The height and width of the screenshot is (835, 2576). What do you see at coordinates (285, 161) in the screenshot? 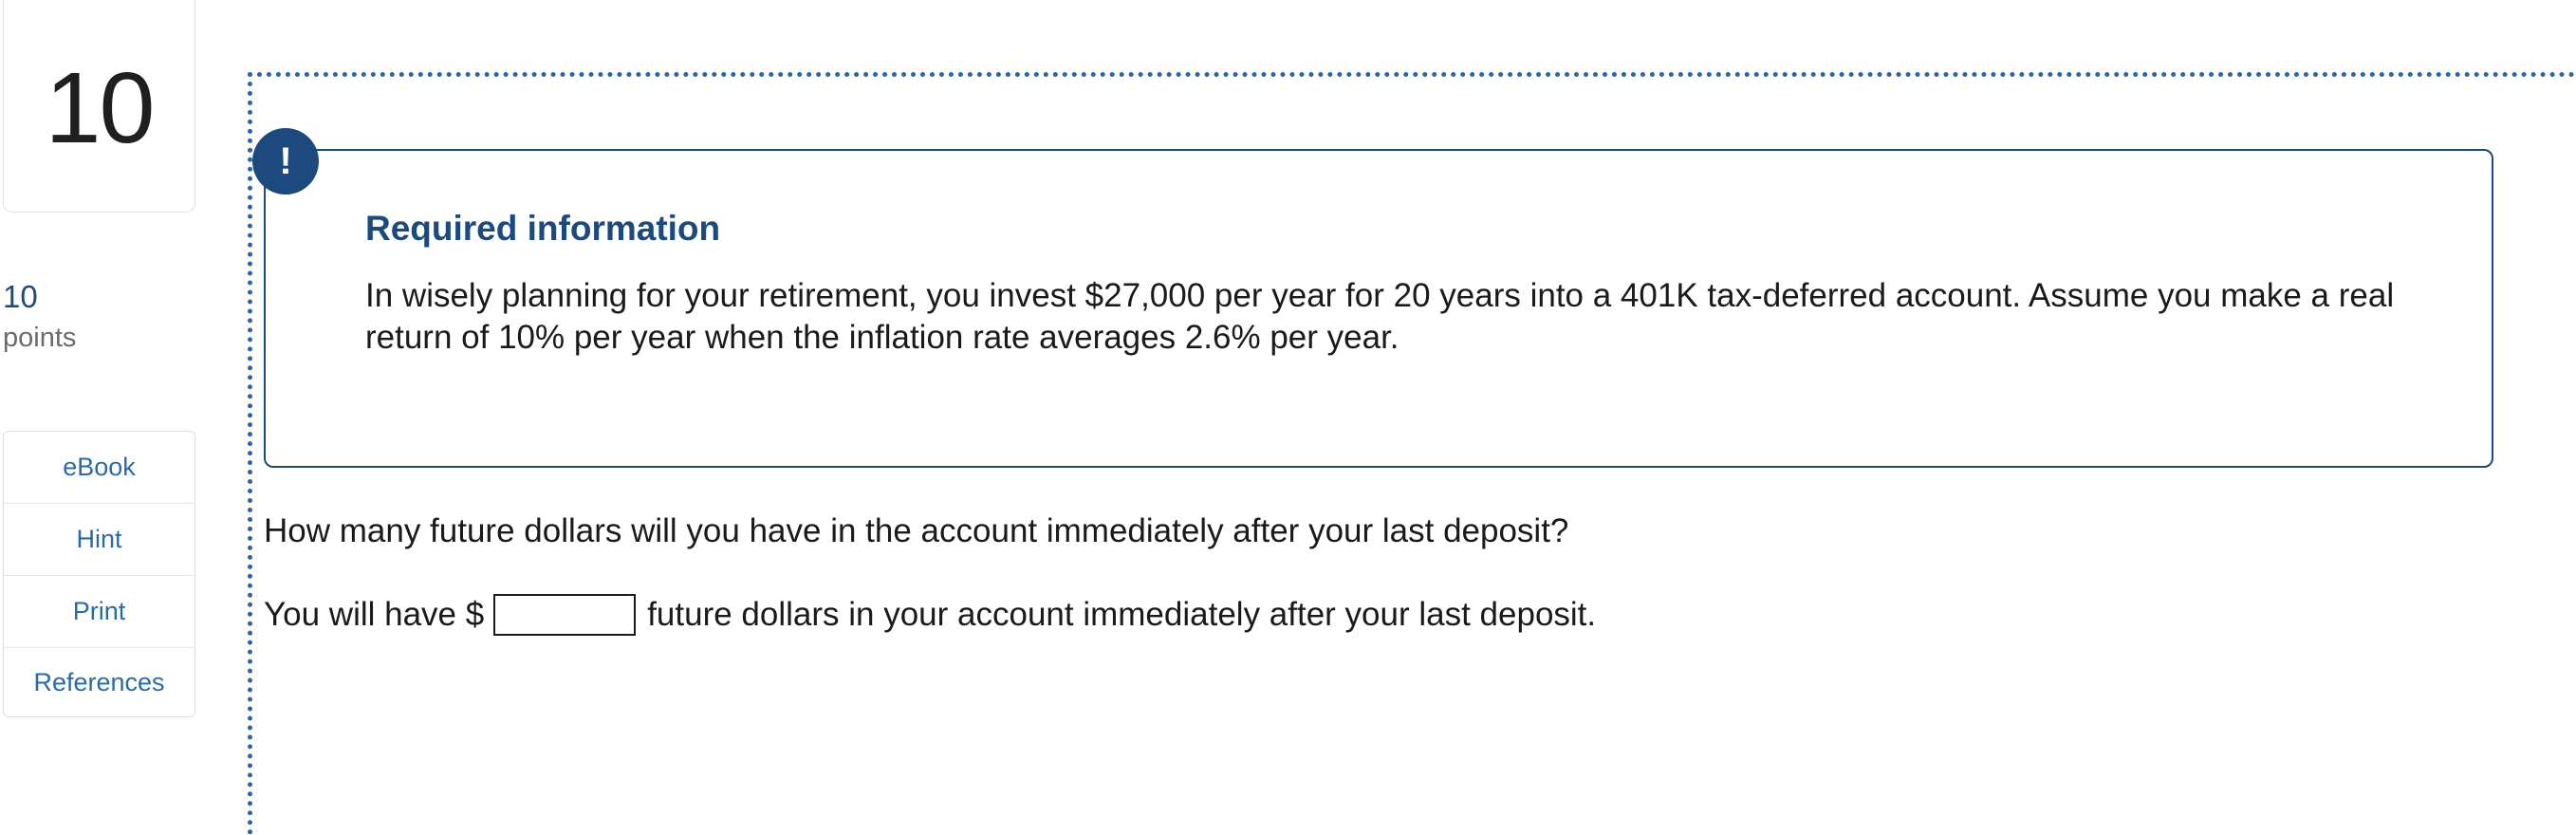
I see `exclamation-icon: !` at bounding box center [285, 161].